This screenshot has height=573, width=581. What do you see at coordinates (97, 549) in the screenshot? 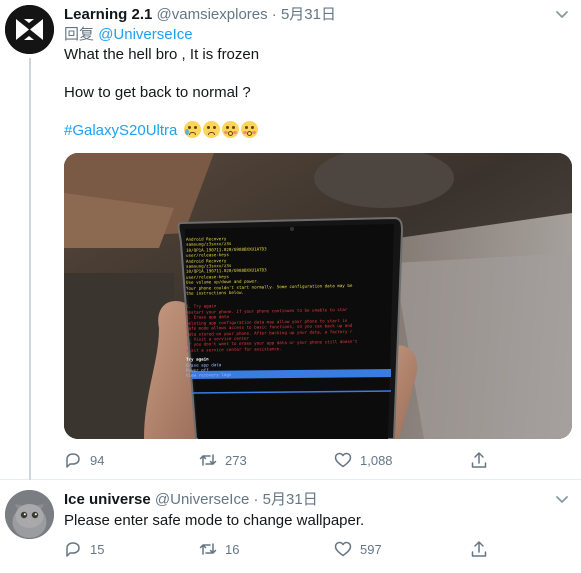
I see `reply-count: 15` at bounding box center [97, 549].